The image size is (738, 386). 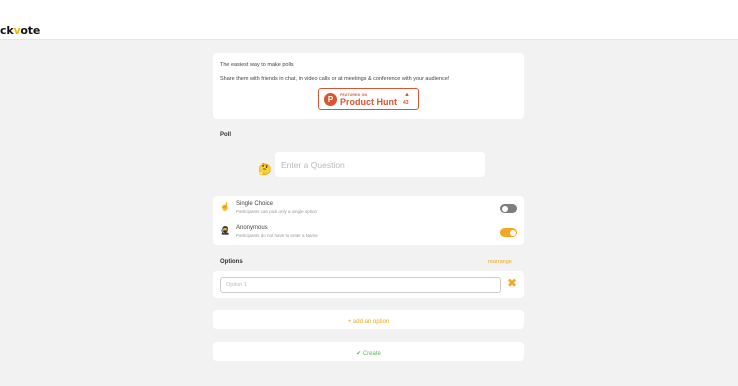 I want to click on setting-subtitle: Participants do not have to enter a Name, so click(x=277, y=235).